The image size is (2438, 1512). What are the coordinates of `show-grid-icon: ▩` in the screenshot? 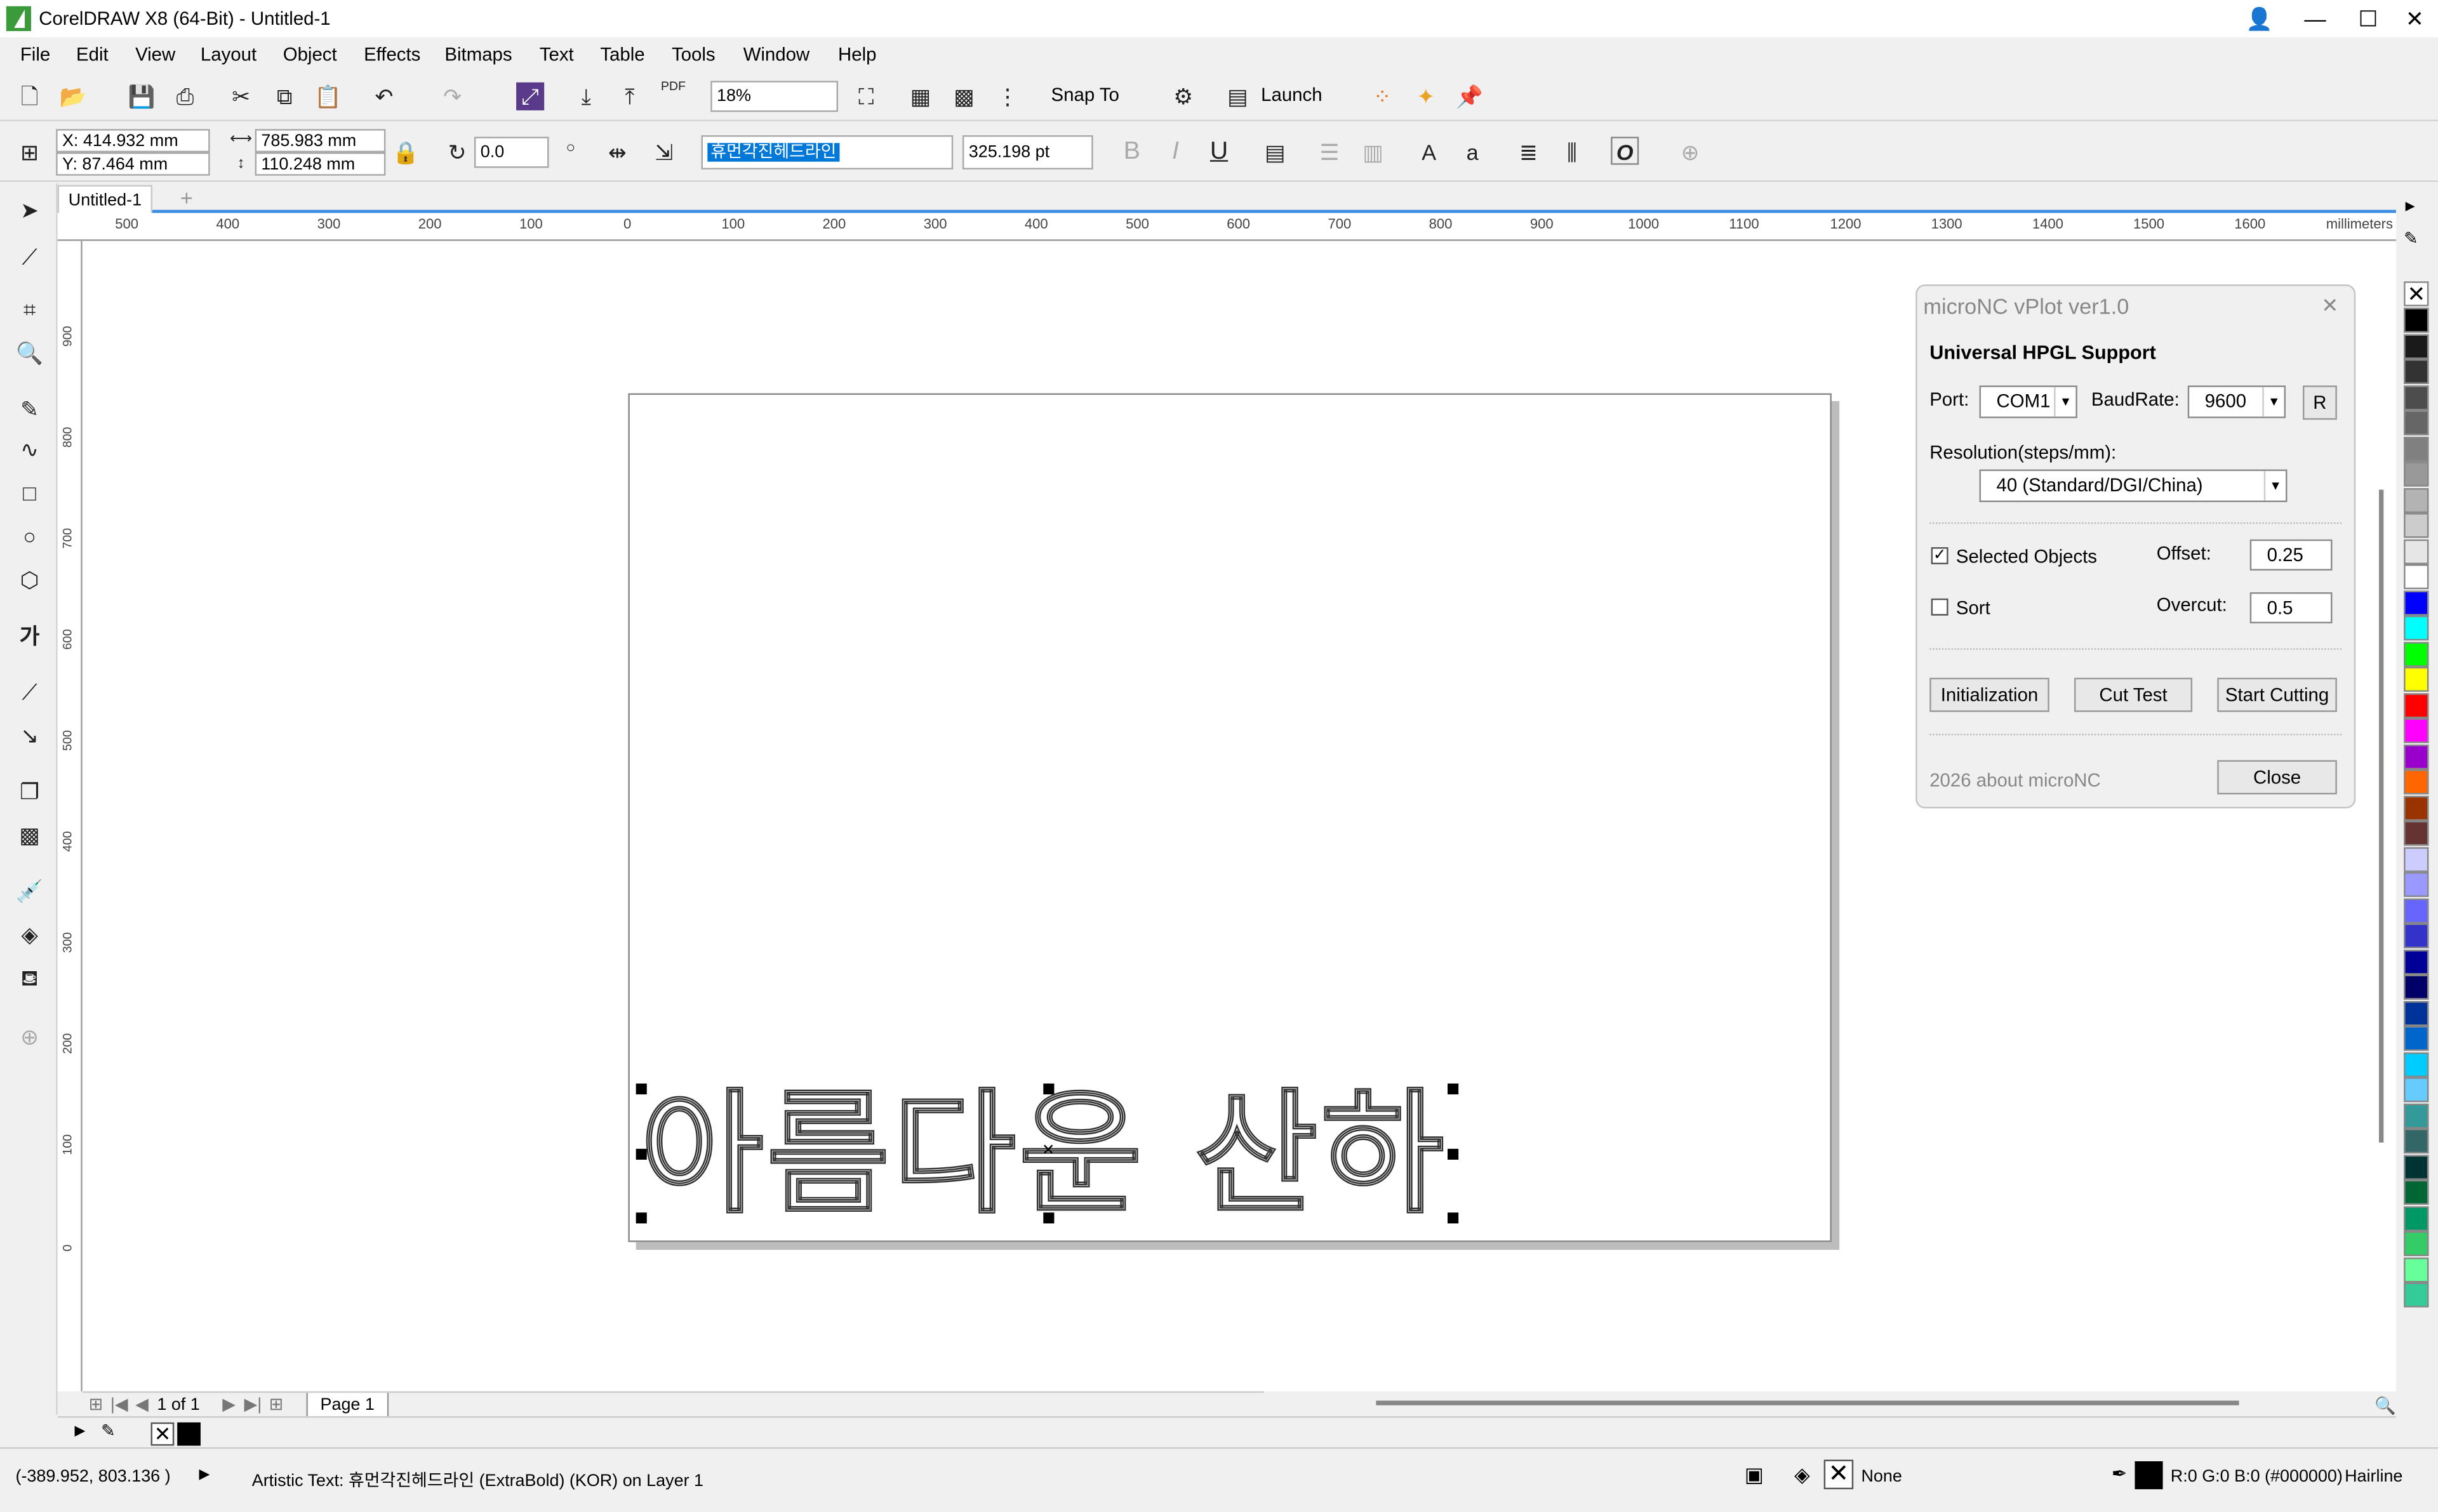 It's located at (964, 96).